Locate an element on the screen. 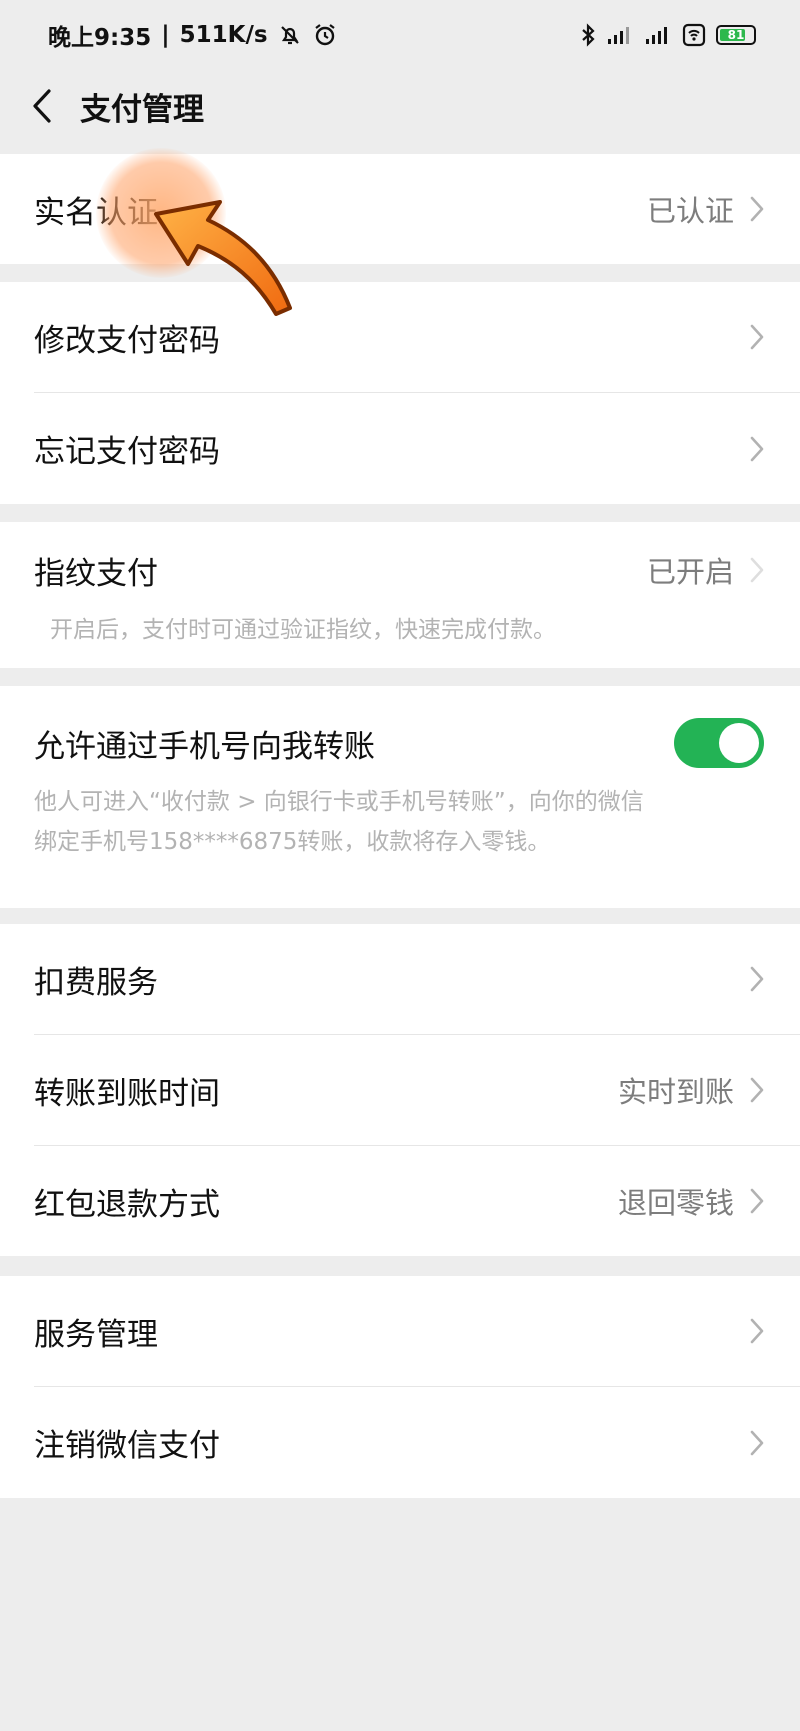 Image resolution: width=800 pixels, height=1731 pixels. battery-icon: 81 is located at coordinates (736, 35).